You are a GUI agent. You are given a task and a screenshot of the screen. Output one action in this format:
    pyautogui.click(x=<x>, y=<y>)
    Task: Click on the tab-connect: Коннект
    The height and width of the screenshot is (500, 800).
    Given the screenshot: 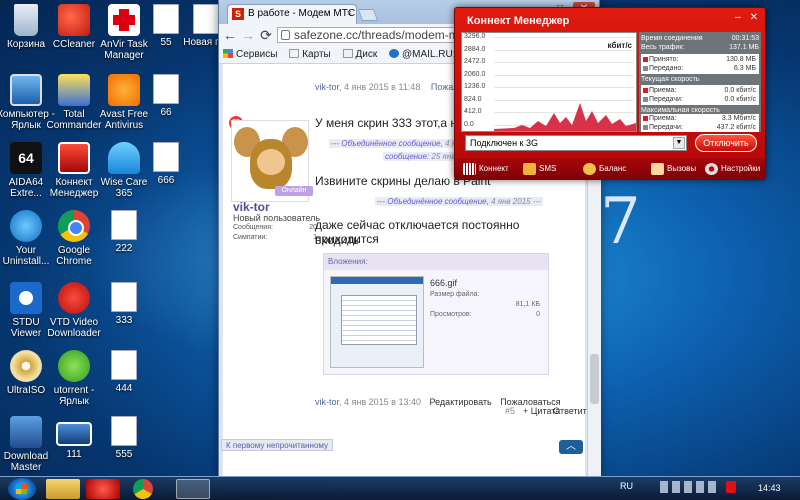 What is the action you would take?
    pyautogui.click(x=486, y=169)
    